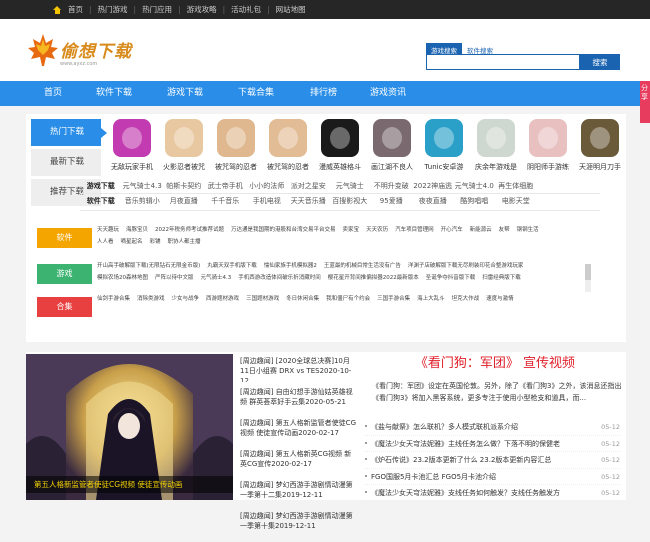 Image resolution: width=650 pixels, height=542 pixels. Describe the element at coordinates (232, 266) in the screenshot. I see `category-link: 丸霸天双手机版下载` at that location.